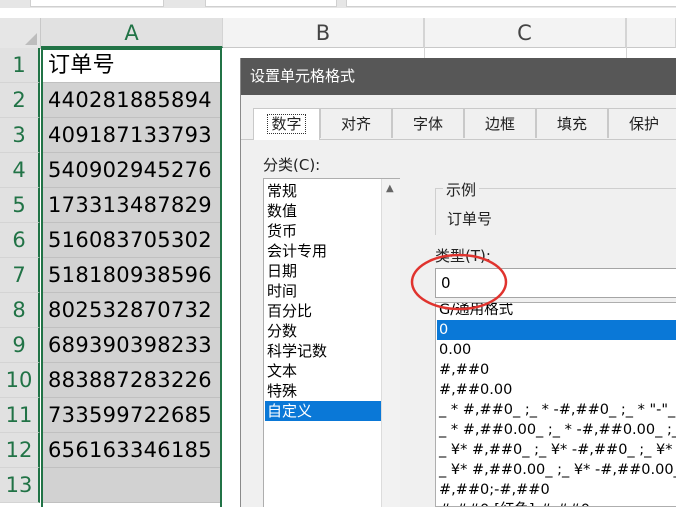 The height and width of the screenshot is (507, 676). I want to click on format-item: #,##0;[红色]-#,##0, so click(556, 503).